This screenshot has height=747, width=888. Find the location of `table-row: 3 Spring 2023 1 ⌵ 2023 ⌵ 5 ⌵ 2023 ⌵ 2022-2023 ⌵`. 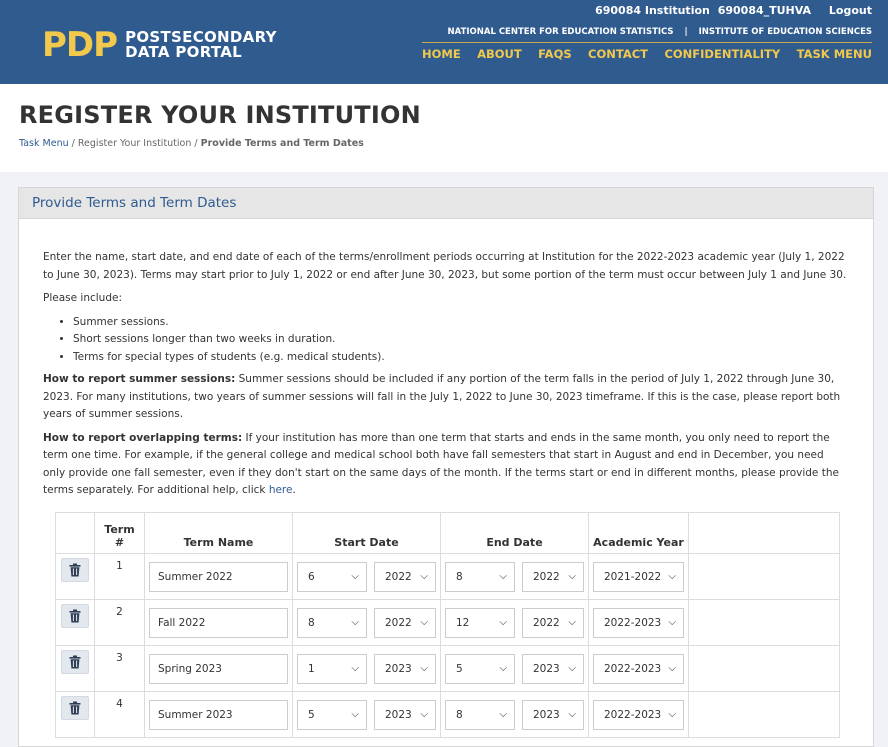

table-row: 3 Spring 2023 1 ⌵ 2023 ⌵ 5 ⌵ 2023 ⌵ 2022-2023 ⌵ is located at coordinates (447, 668).